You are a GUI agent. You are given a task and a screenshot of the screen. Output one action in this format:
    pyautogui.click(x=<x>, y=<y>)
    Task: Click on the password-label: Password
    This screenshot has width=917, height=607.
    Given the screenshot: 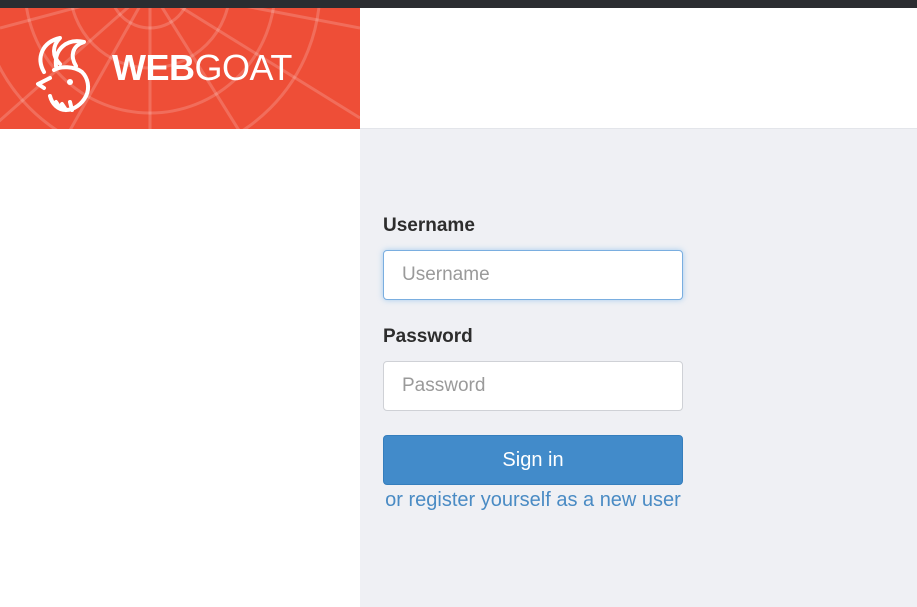 What is the action you would take?
    pyautogui.click(x=428, y=336)
    